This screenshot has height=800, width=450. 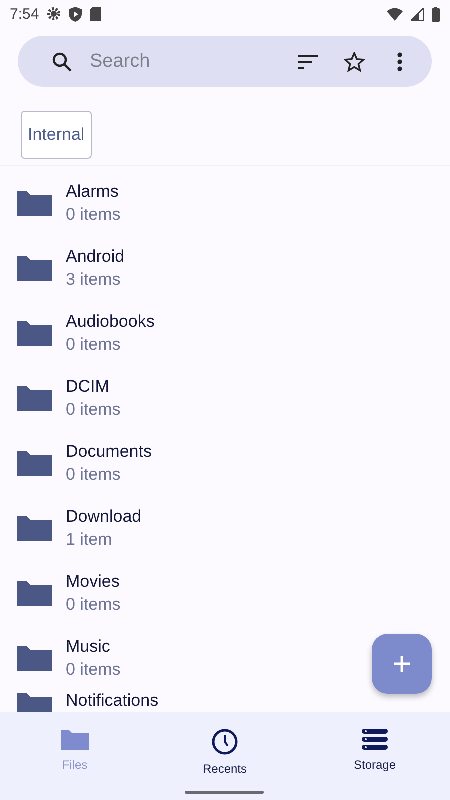 I want to click on folder-item: Movies 0 items, so click(x=225, y=593).